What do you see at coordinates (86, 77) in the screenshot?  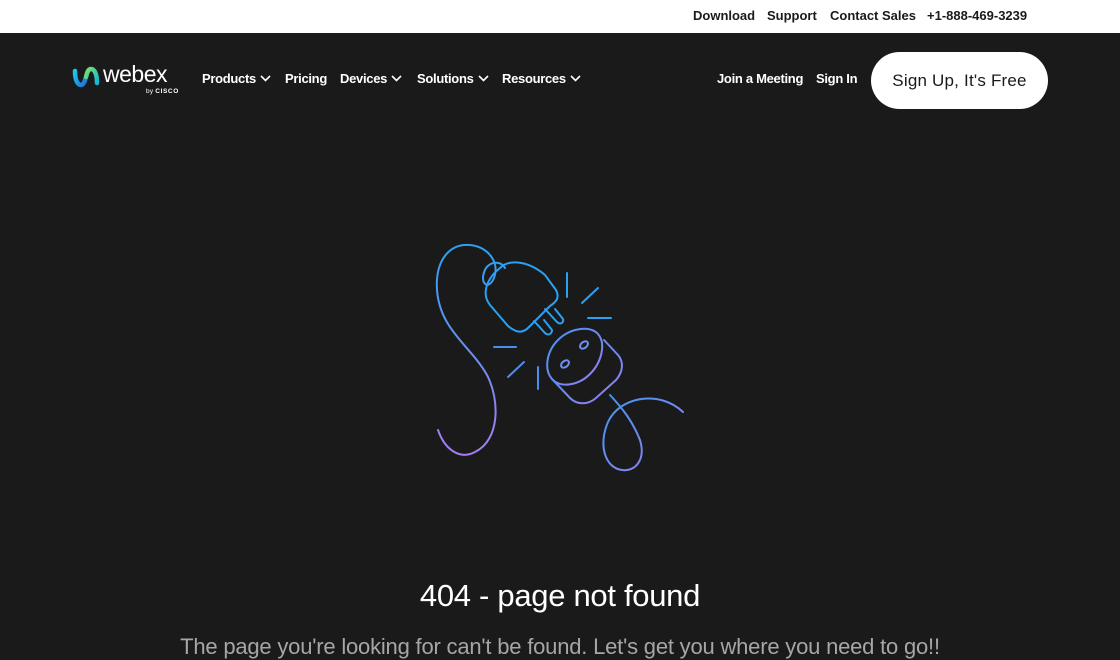 I see `webex-logo-icon` at bounding box center [86, 77].